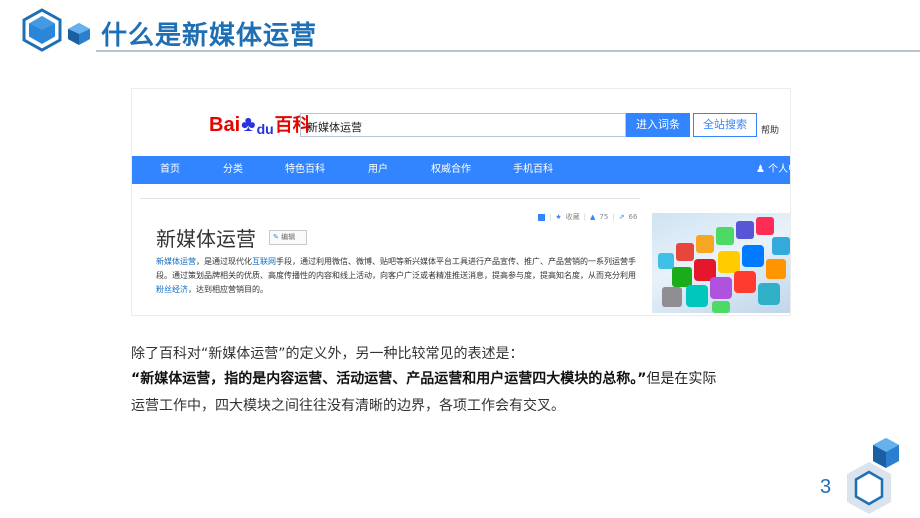 This screenshot has width=920, height=518. What do you see at coordinates (389, 379) in the screenshot?
I see `definition-bold: “新媒体运营，指的是内容运营、活动运营、产品运营和用户运营四大模块的总称。”` at bounding box center [389, 379].